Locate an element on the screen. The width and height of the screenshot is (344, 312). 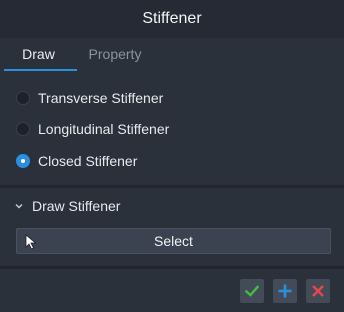
option-label: Closed Stiffener is located at coordinates (88, 161).